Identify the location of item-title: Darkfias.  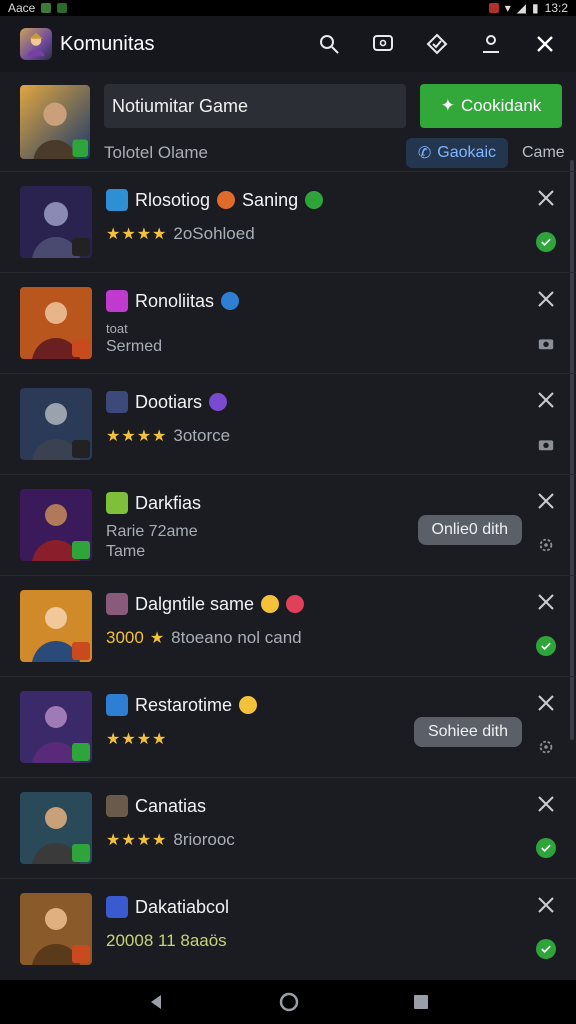
(168, 502).